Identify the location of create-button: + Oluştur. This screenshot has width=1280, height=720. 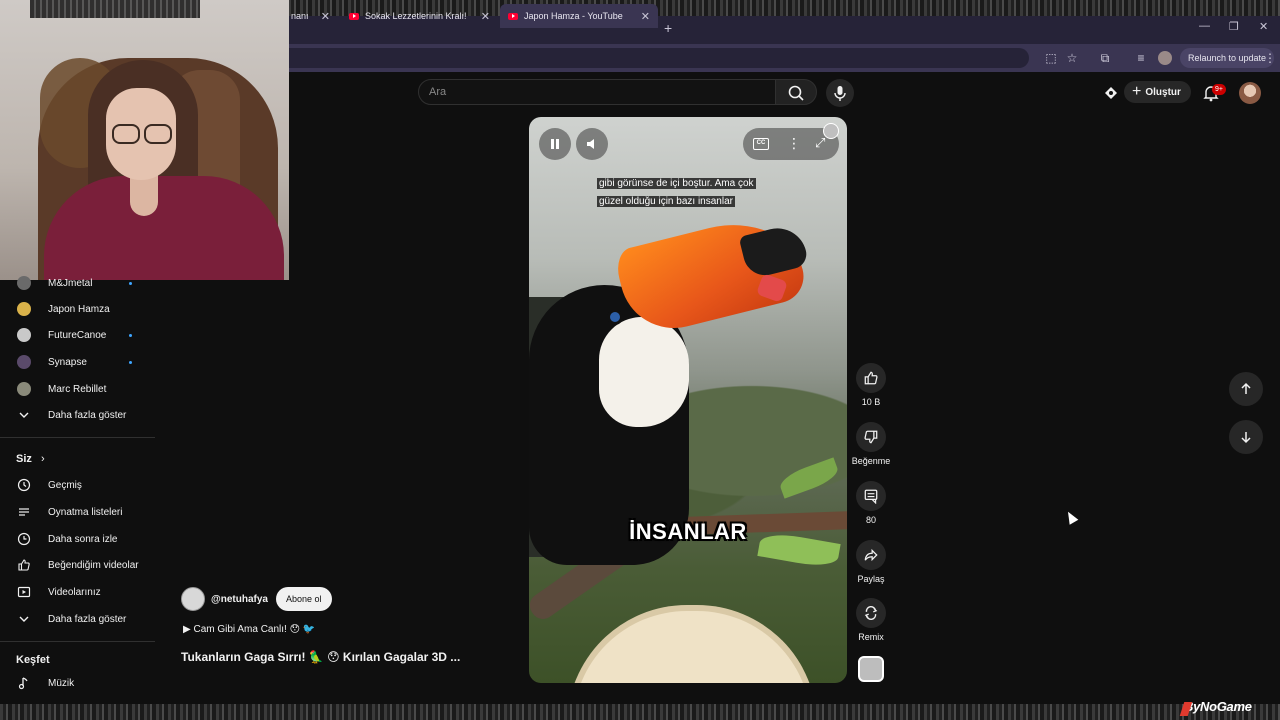
(1157, 92).